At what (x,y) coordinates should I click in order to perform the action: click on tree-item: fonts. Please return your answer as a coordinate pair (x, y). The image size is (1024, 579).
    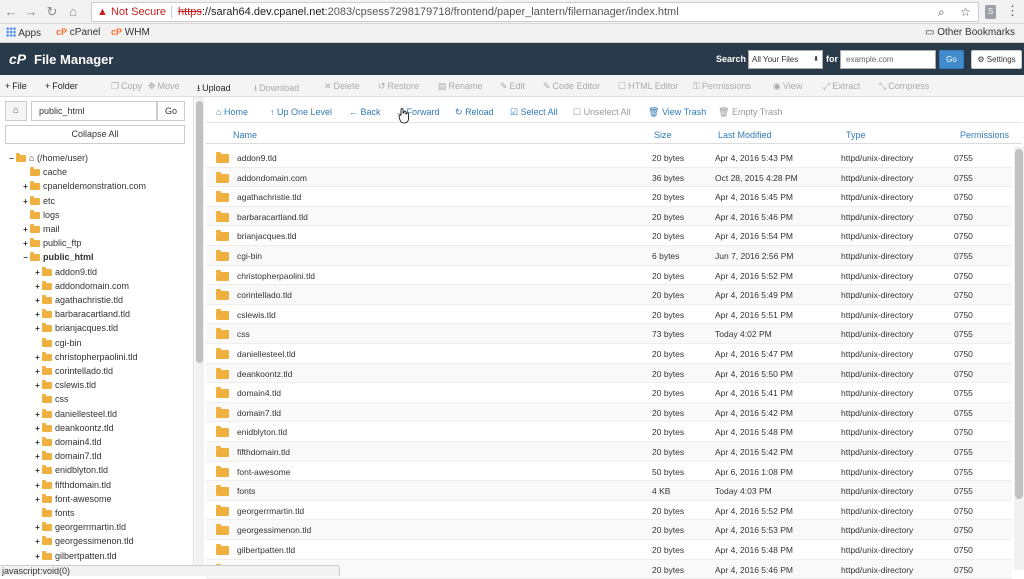
    Looking at the image, I should click on (54, 514).